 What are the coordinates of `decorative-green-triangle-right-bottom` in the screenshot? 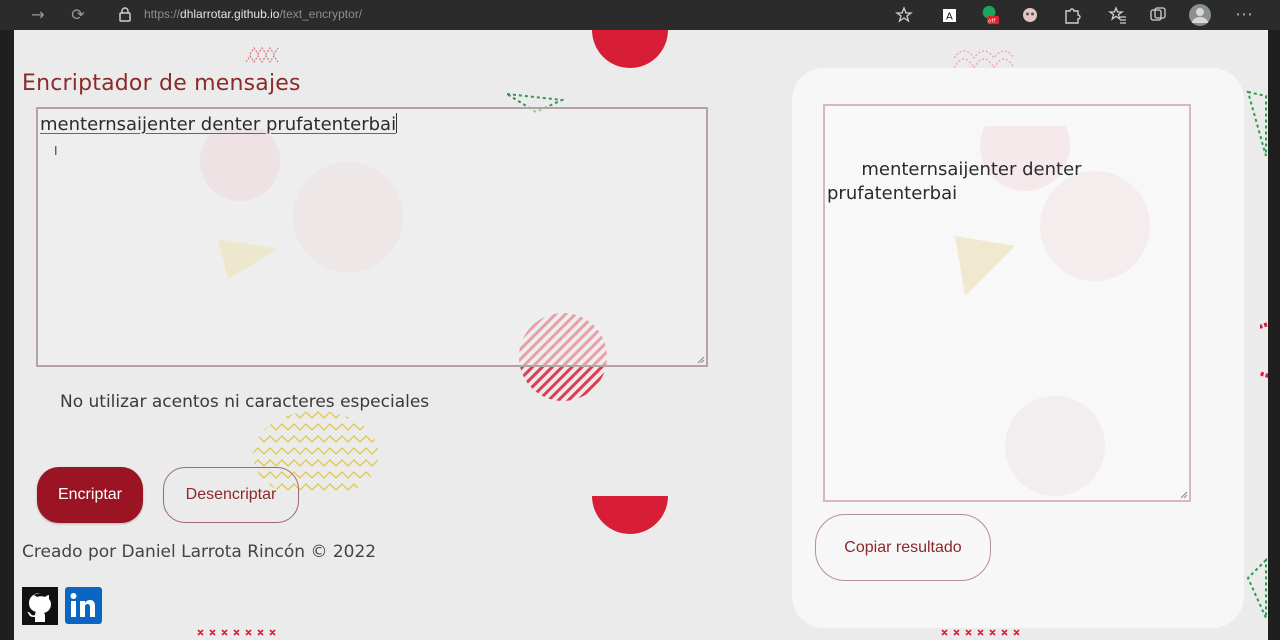 It's located at (1256, 588).